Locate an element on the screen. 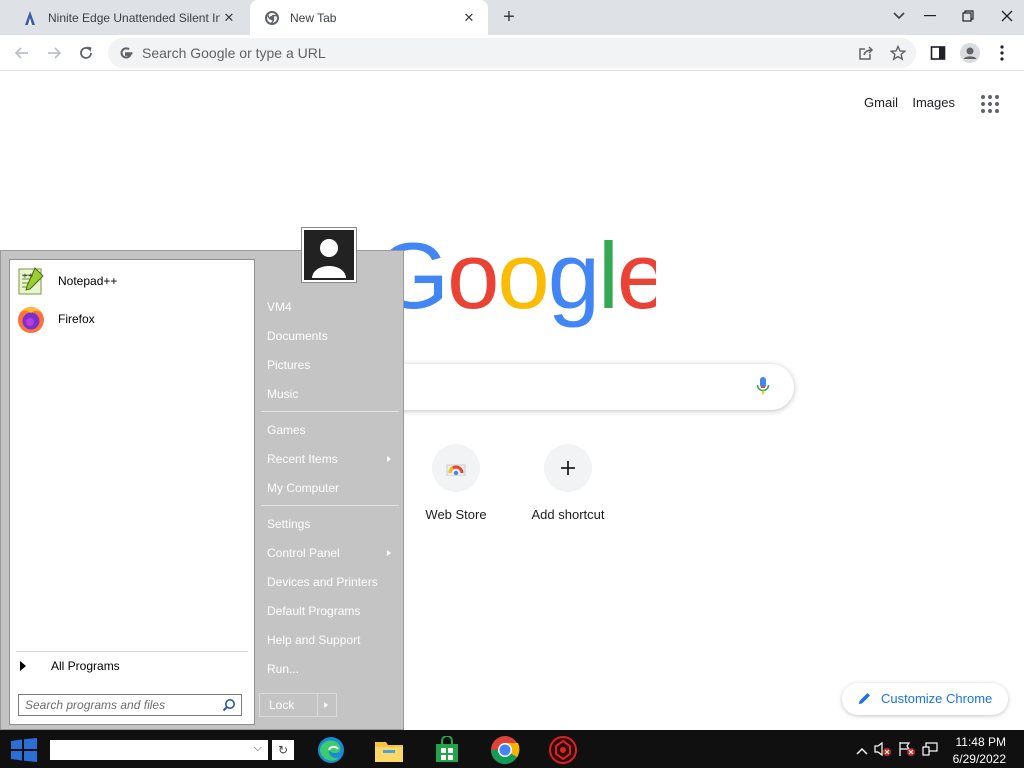 Image resolution: width=1024 pixels, height=768 pixels. taskbar-address-input: ⌵ is located at coordinates (159, 750).